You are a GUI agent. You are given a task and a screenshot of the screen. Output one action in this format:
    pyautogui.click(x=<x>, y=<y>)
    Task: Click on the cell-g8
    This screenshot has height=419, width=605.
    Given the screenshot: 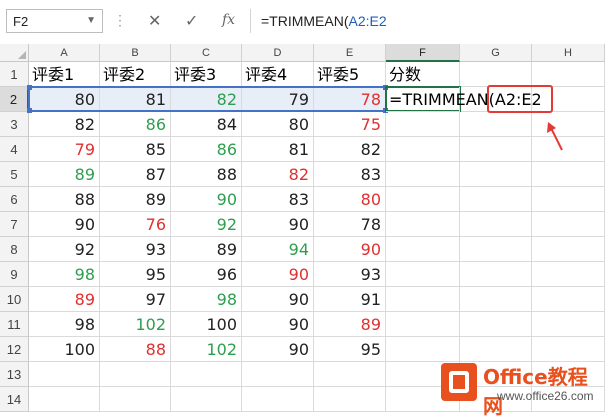 What is the action you would take?
    pyautogui.click(x=496, y=249)
    